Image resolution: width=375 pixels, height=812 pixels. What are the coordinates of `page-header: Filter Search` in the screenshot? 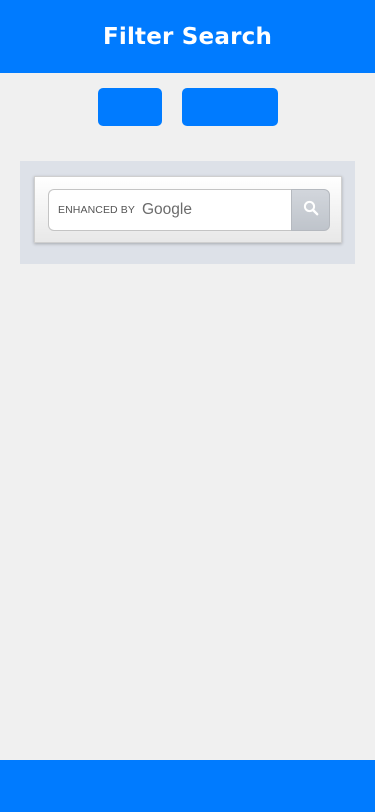 It's located at (187, 36).